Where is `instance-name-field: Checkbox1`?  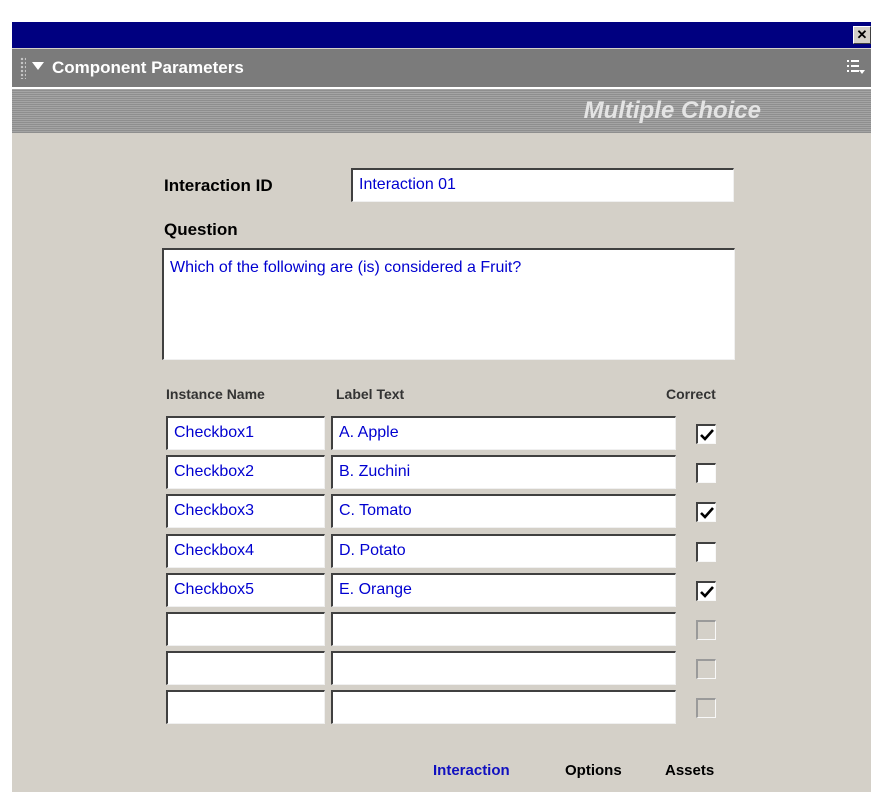
instance-name-field: Checkbox1 is located at coordinates (245, 433).